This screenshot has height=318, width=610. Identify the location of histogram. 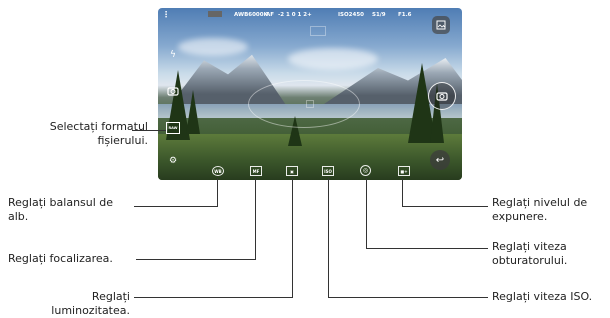
(215, 14).